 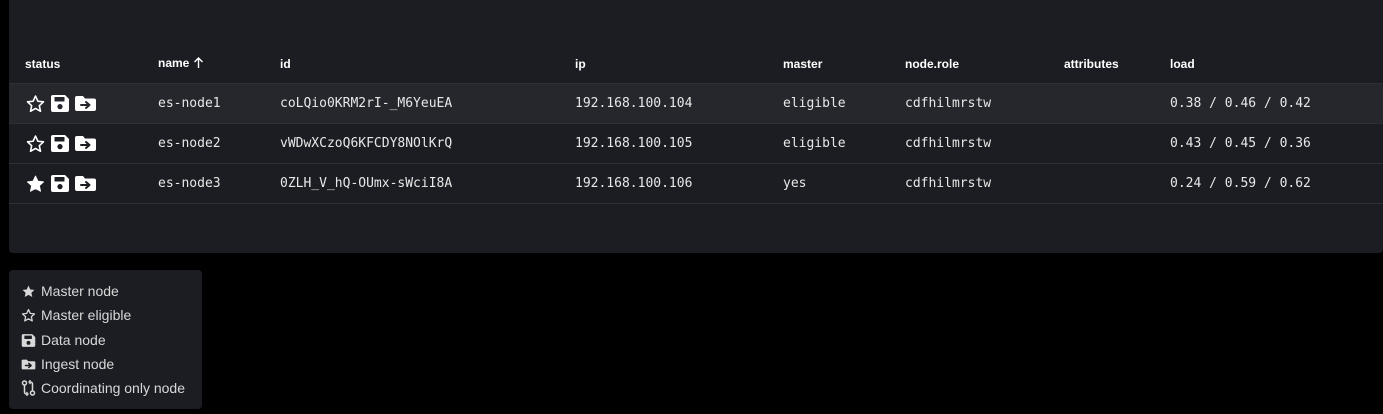 I want to click on name-cell: es-node2, so click(x=219, y=143).